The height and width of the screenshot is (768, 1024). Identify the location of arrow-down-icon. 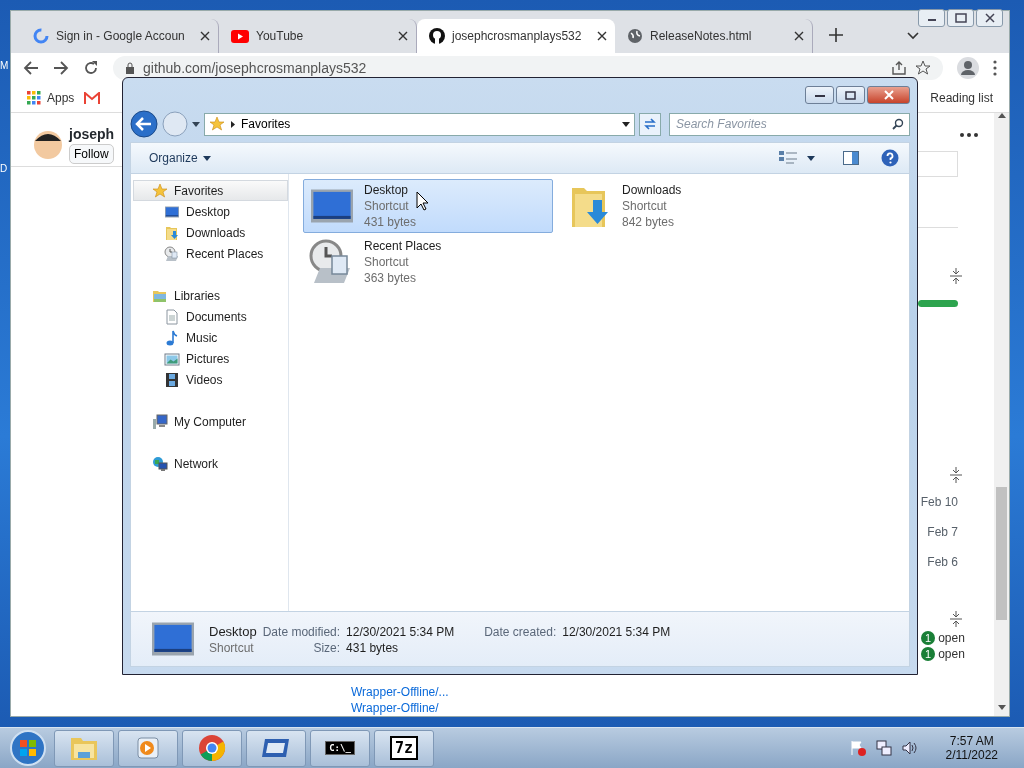
(1001, 707).